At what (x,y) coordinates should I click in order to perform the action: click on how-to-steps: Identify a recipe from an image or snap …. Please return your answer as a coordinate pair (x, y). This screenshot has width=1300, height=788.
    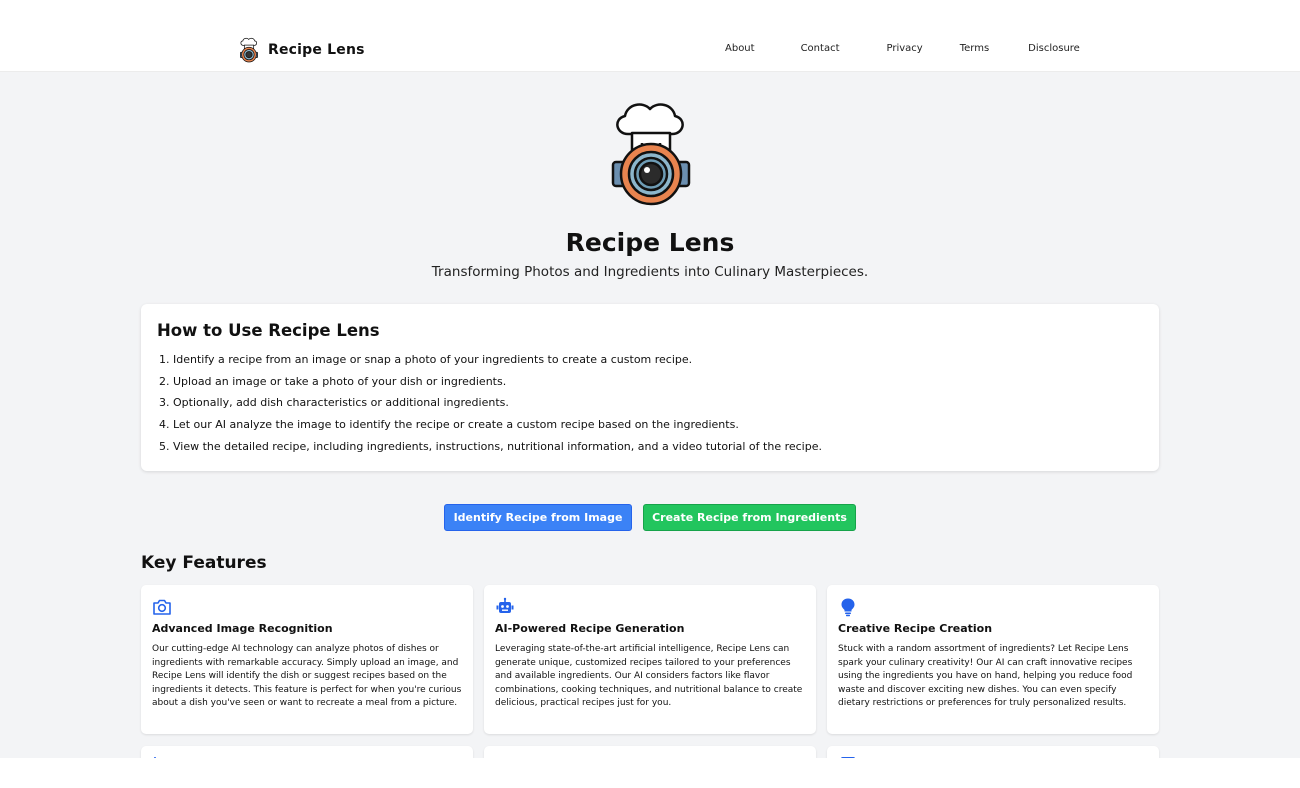
    Looking at the image, I should click on (497, 406).